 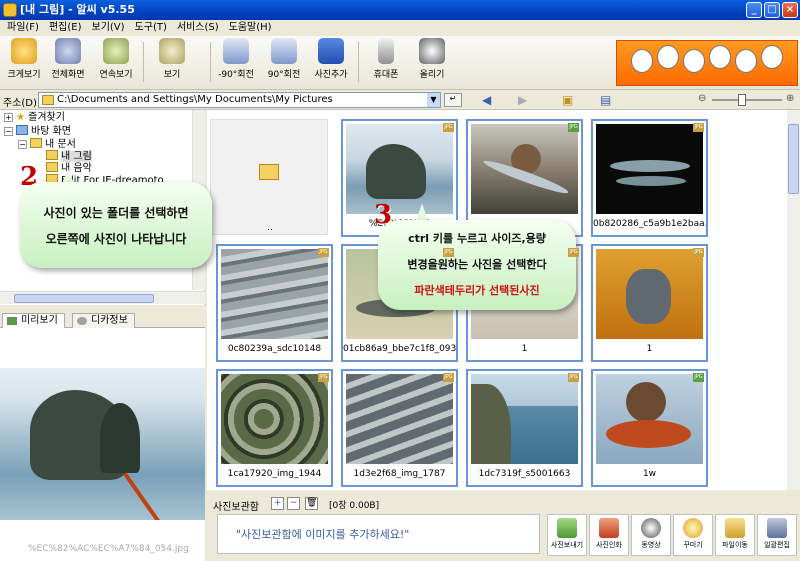 What do you see at coordinates (293, 503) in the screenshot?
I see `remove-icon: −` at bounding box center [293, 503].